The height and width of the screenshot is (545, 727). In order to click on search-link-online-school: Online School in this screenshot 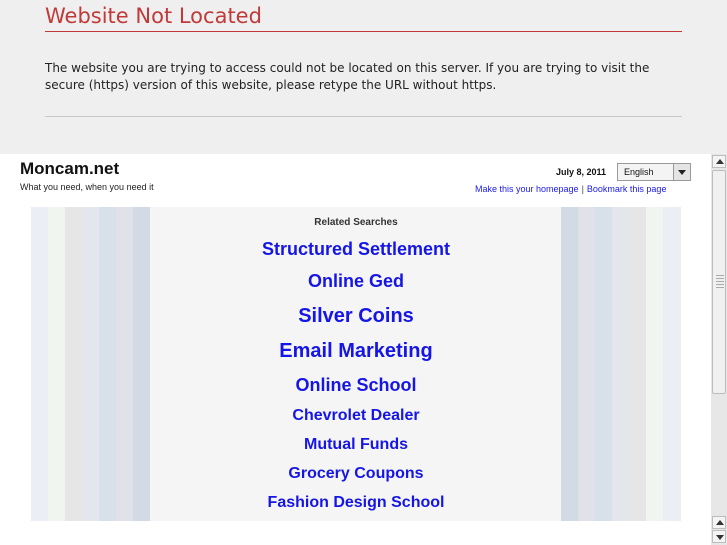, I will do `click(356, 385)`.